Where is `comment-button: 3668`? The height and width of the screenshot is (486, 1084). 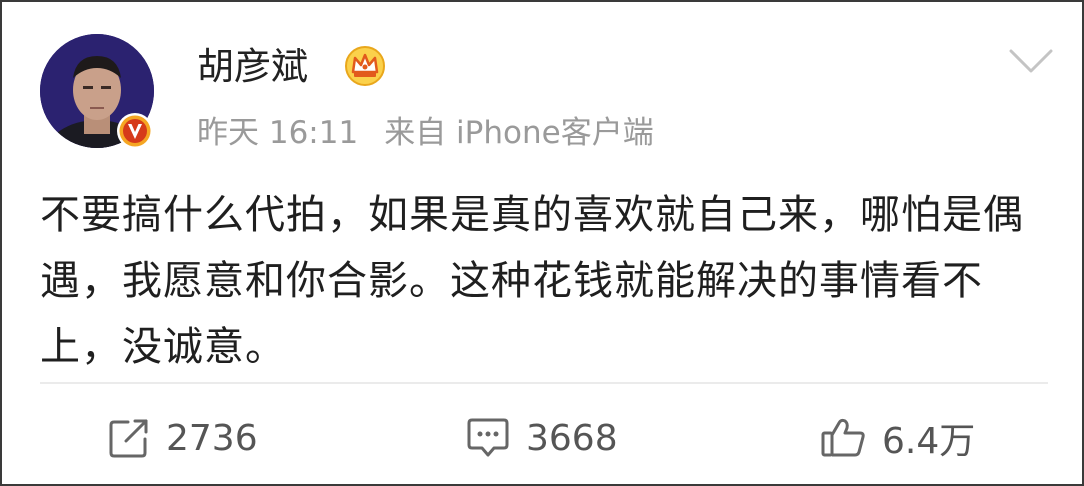
comment-button: 3668 is located at coordinates (541, 438).